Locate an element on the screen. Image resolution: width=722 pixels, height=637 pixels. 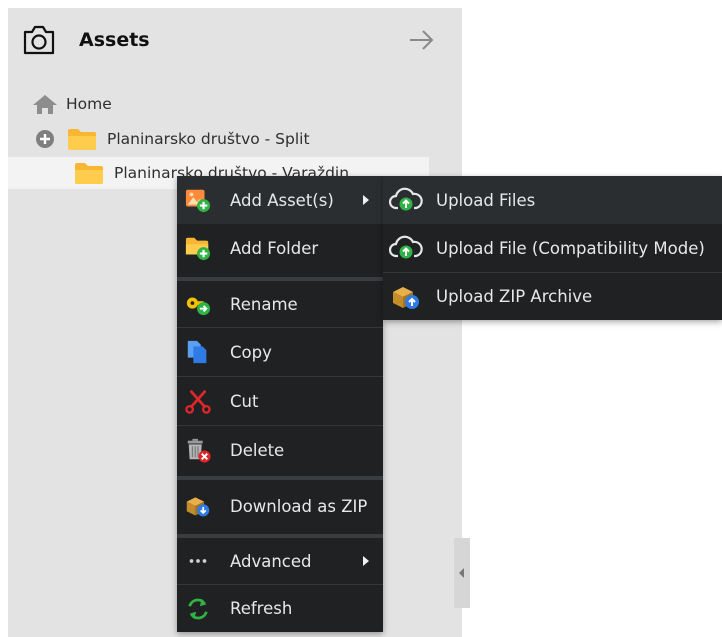
copy-icon is located at coordinates (198, 352).